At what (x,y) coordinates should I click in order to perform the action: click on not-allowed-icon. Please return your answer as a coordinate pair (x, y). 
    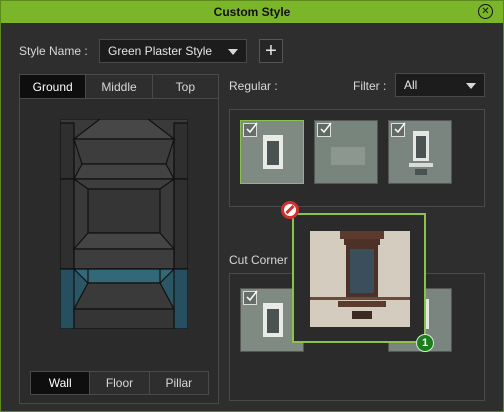
    Looking at the image, I should click on (290, 210).